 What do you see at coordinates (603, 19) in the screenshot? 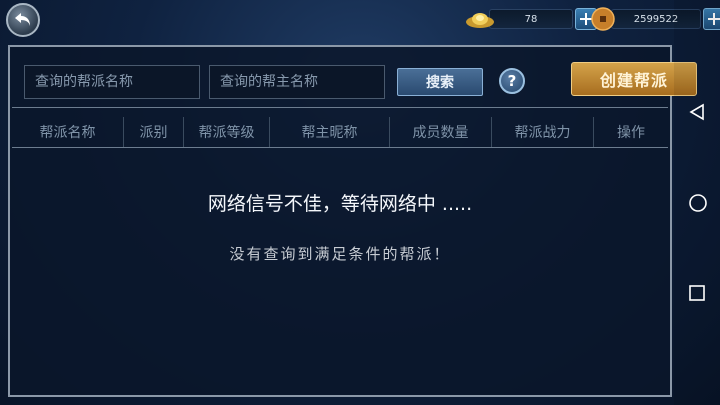
I see `copper-coin-icon` at bounding box center [603, 19].